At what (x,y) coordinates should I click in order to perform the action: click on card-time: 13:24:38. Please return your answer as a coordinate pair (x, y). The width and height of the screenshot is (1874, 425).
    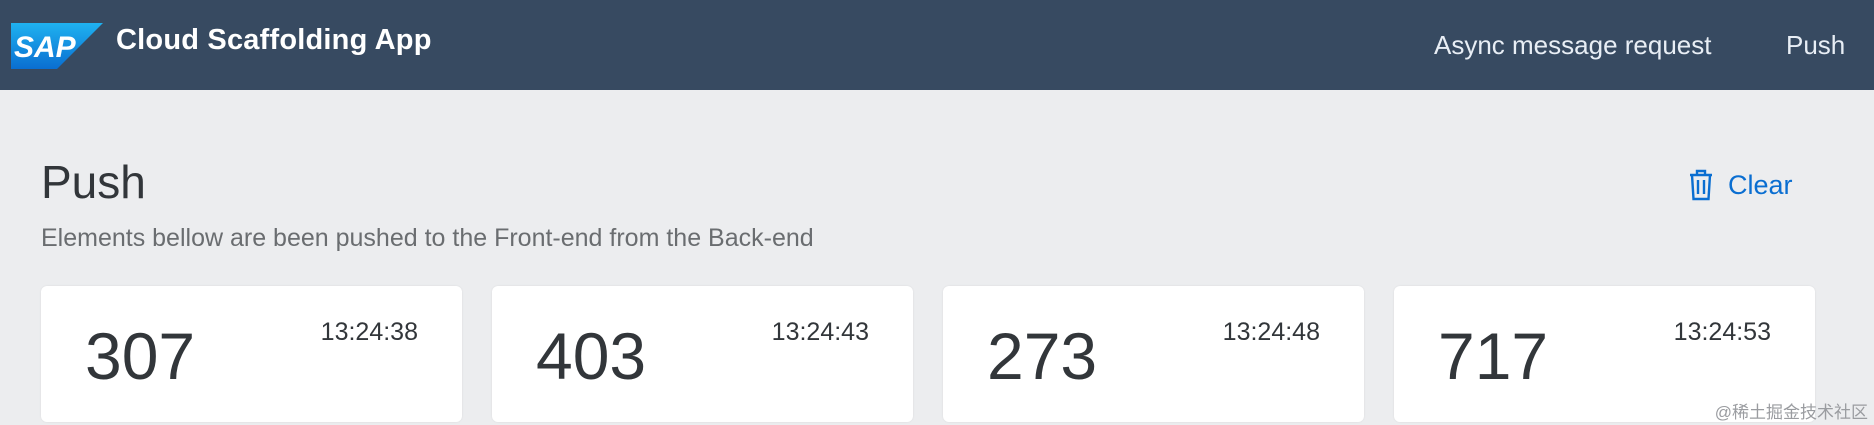
    Looking at the image, I should click on (369, 332).